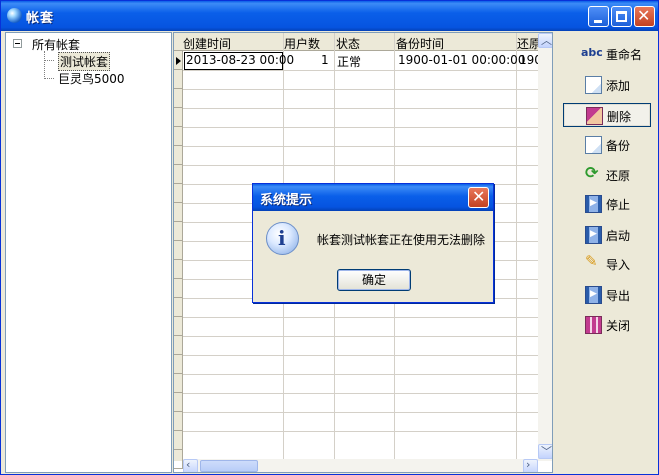 This screenshot has width=659, height=475. Describe the element at coordinates (591, 261) in the screenshot. I see `pencil-icon: ✎` at that location.